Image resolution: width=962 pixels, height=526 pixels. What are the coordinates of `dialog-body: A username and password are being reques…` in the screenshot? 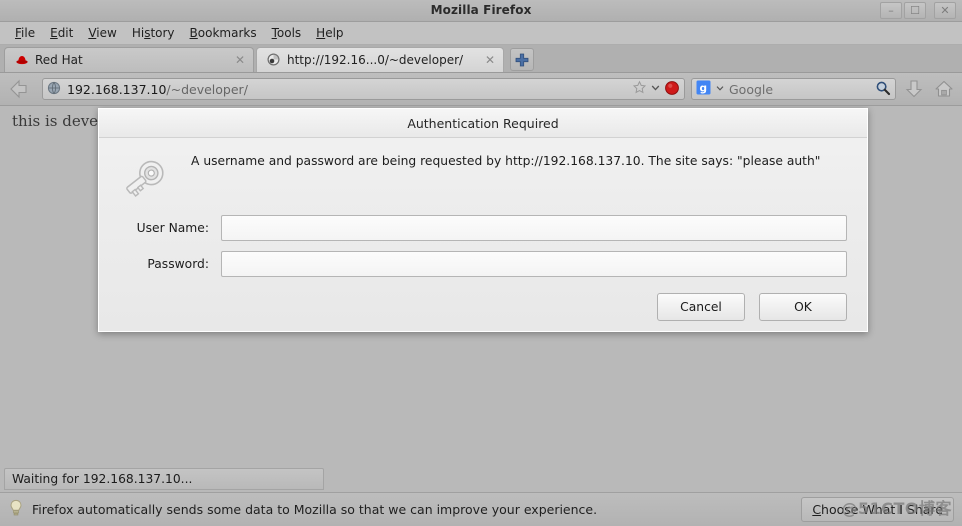 It's located at (483, 171).